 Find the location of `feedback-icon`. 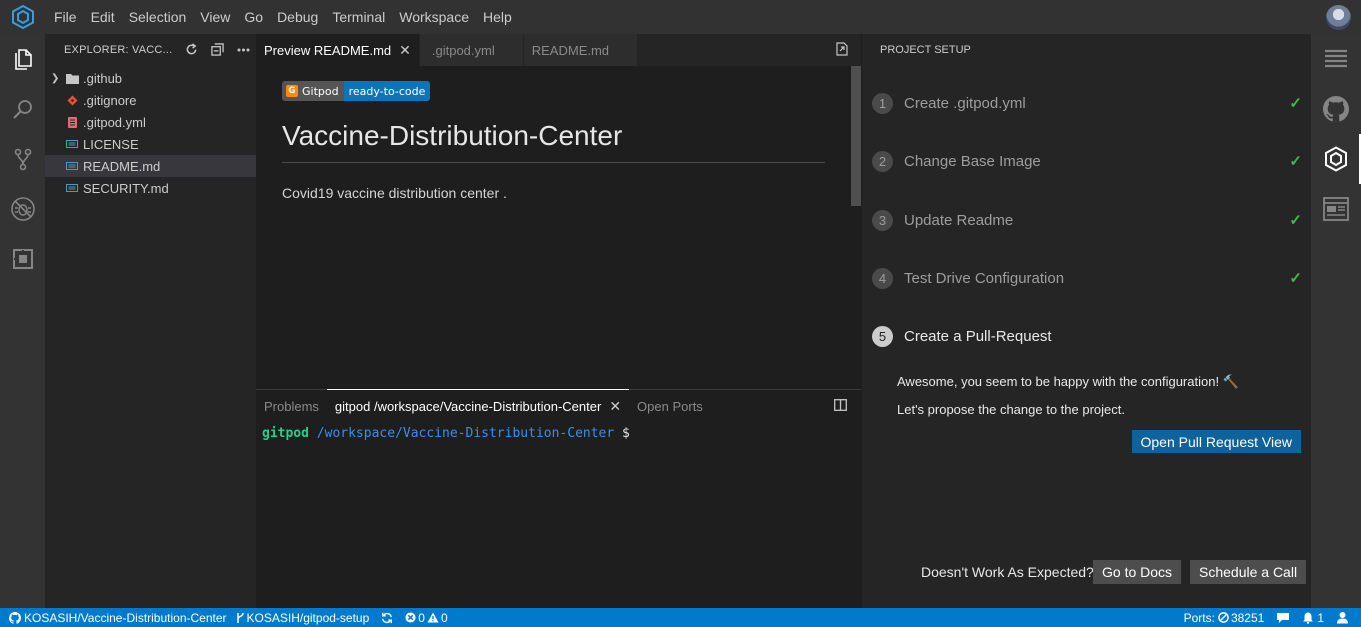

feedback-icon is located at coordinates (1283, 618).